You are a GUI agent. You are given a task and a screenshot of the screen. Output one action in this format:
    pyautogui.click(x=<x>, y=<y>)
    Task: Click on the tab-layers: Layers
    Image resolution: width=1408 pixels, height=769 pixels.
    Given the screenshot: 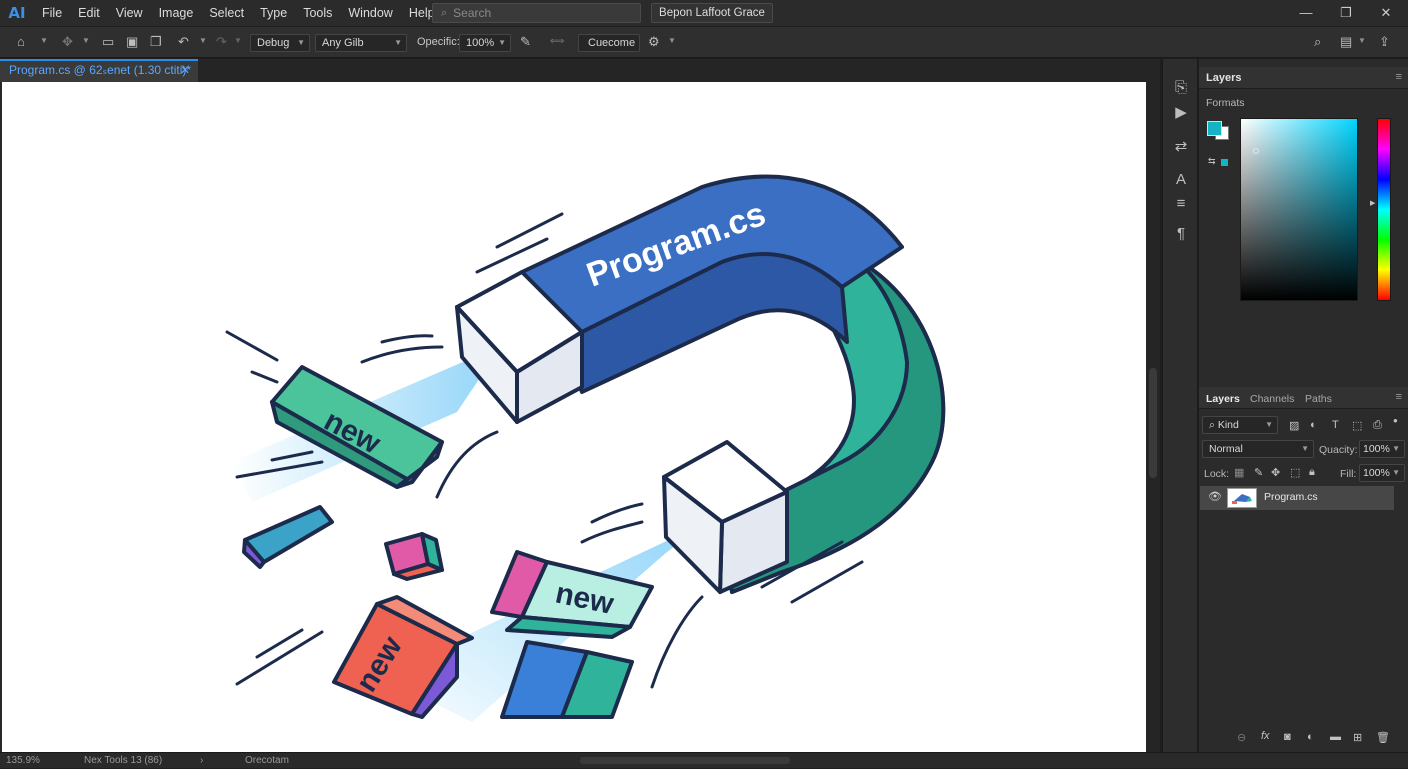 What is the action you would take?
    pyautogui.click(x=1223, y=399)
    